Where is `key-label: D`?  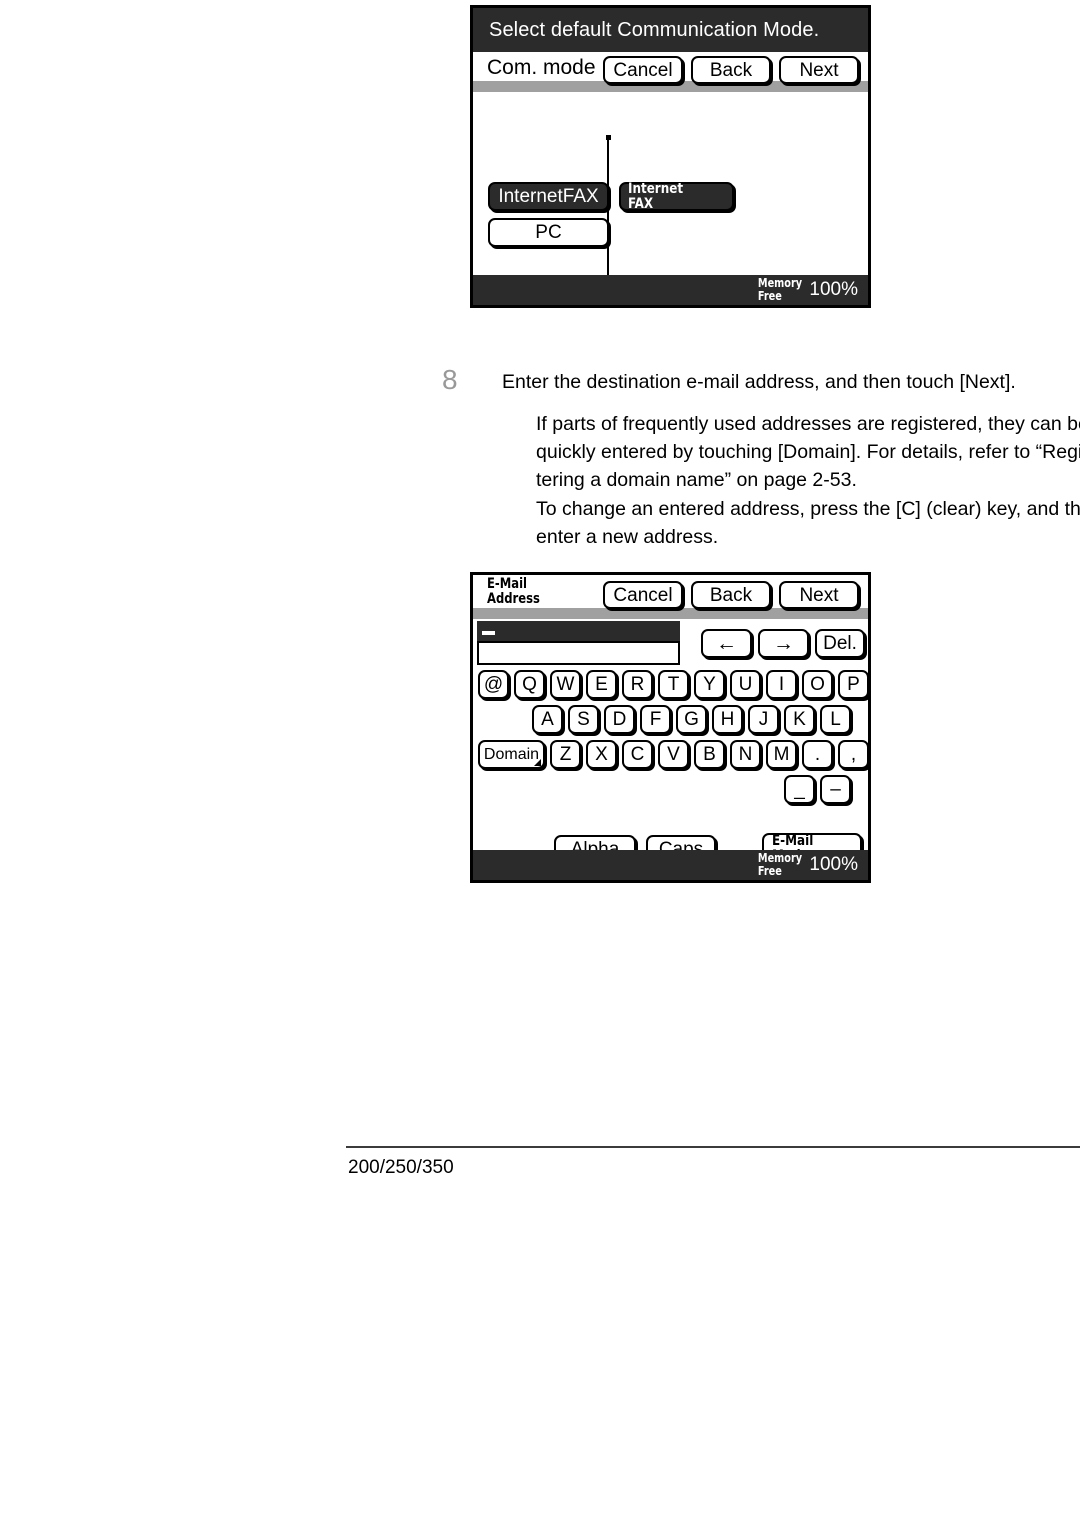 key-label: D is located at coordinates (619, 719).